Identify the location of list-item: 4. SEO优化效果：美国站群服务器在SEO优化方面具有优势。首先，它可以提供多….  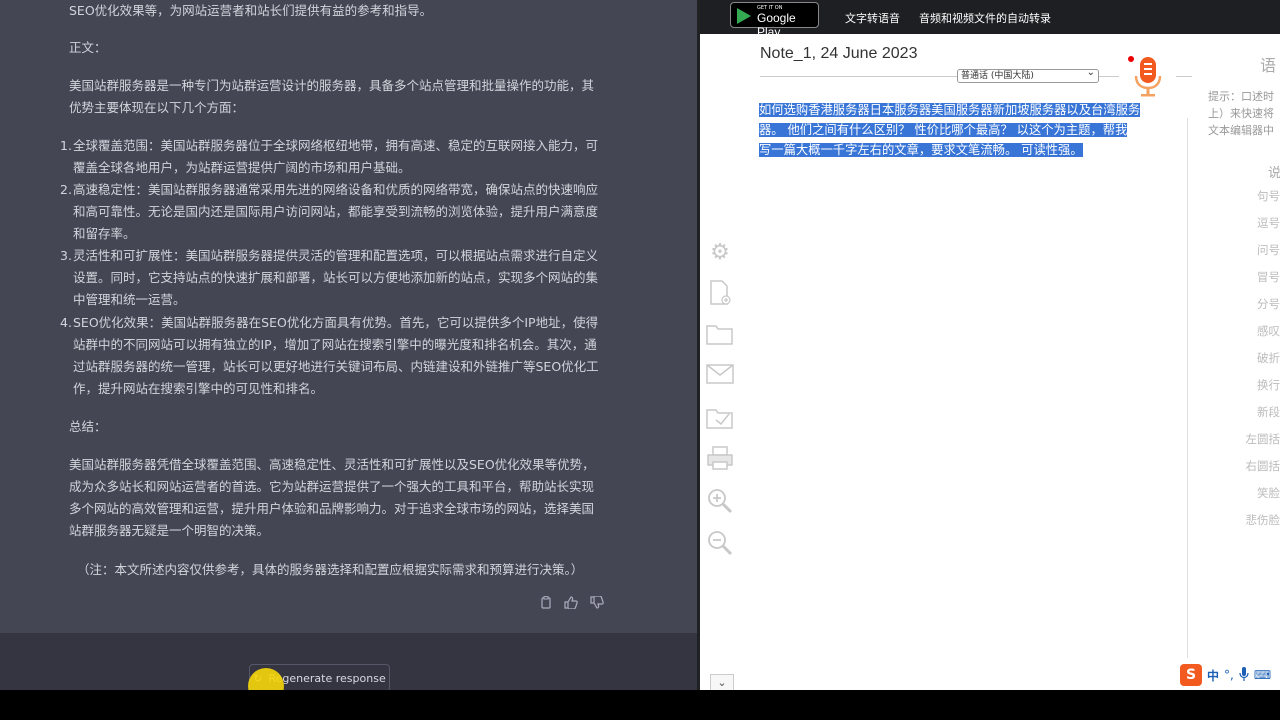
(329, 355).